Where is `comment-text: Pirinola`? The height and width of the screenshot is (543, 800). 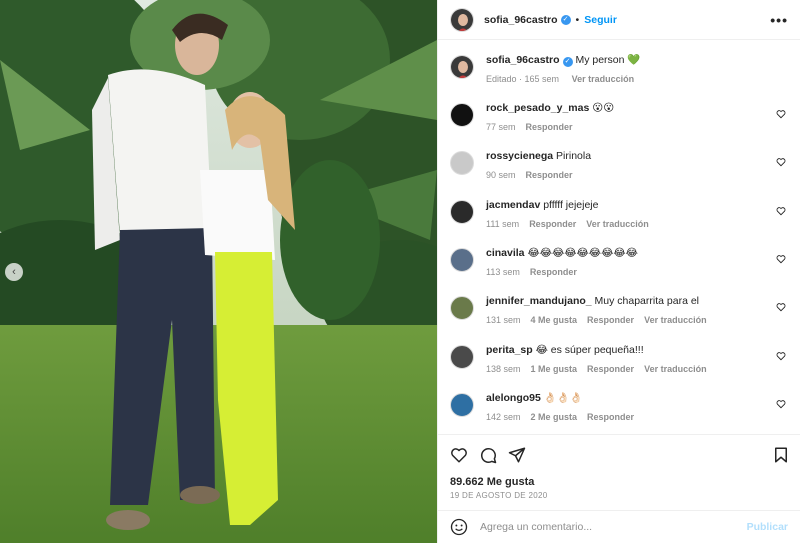
comment-text: Pirinola is located at coordinates (574, 156).